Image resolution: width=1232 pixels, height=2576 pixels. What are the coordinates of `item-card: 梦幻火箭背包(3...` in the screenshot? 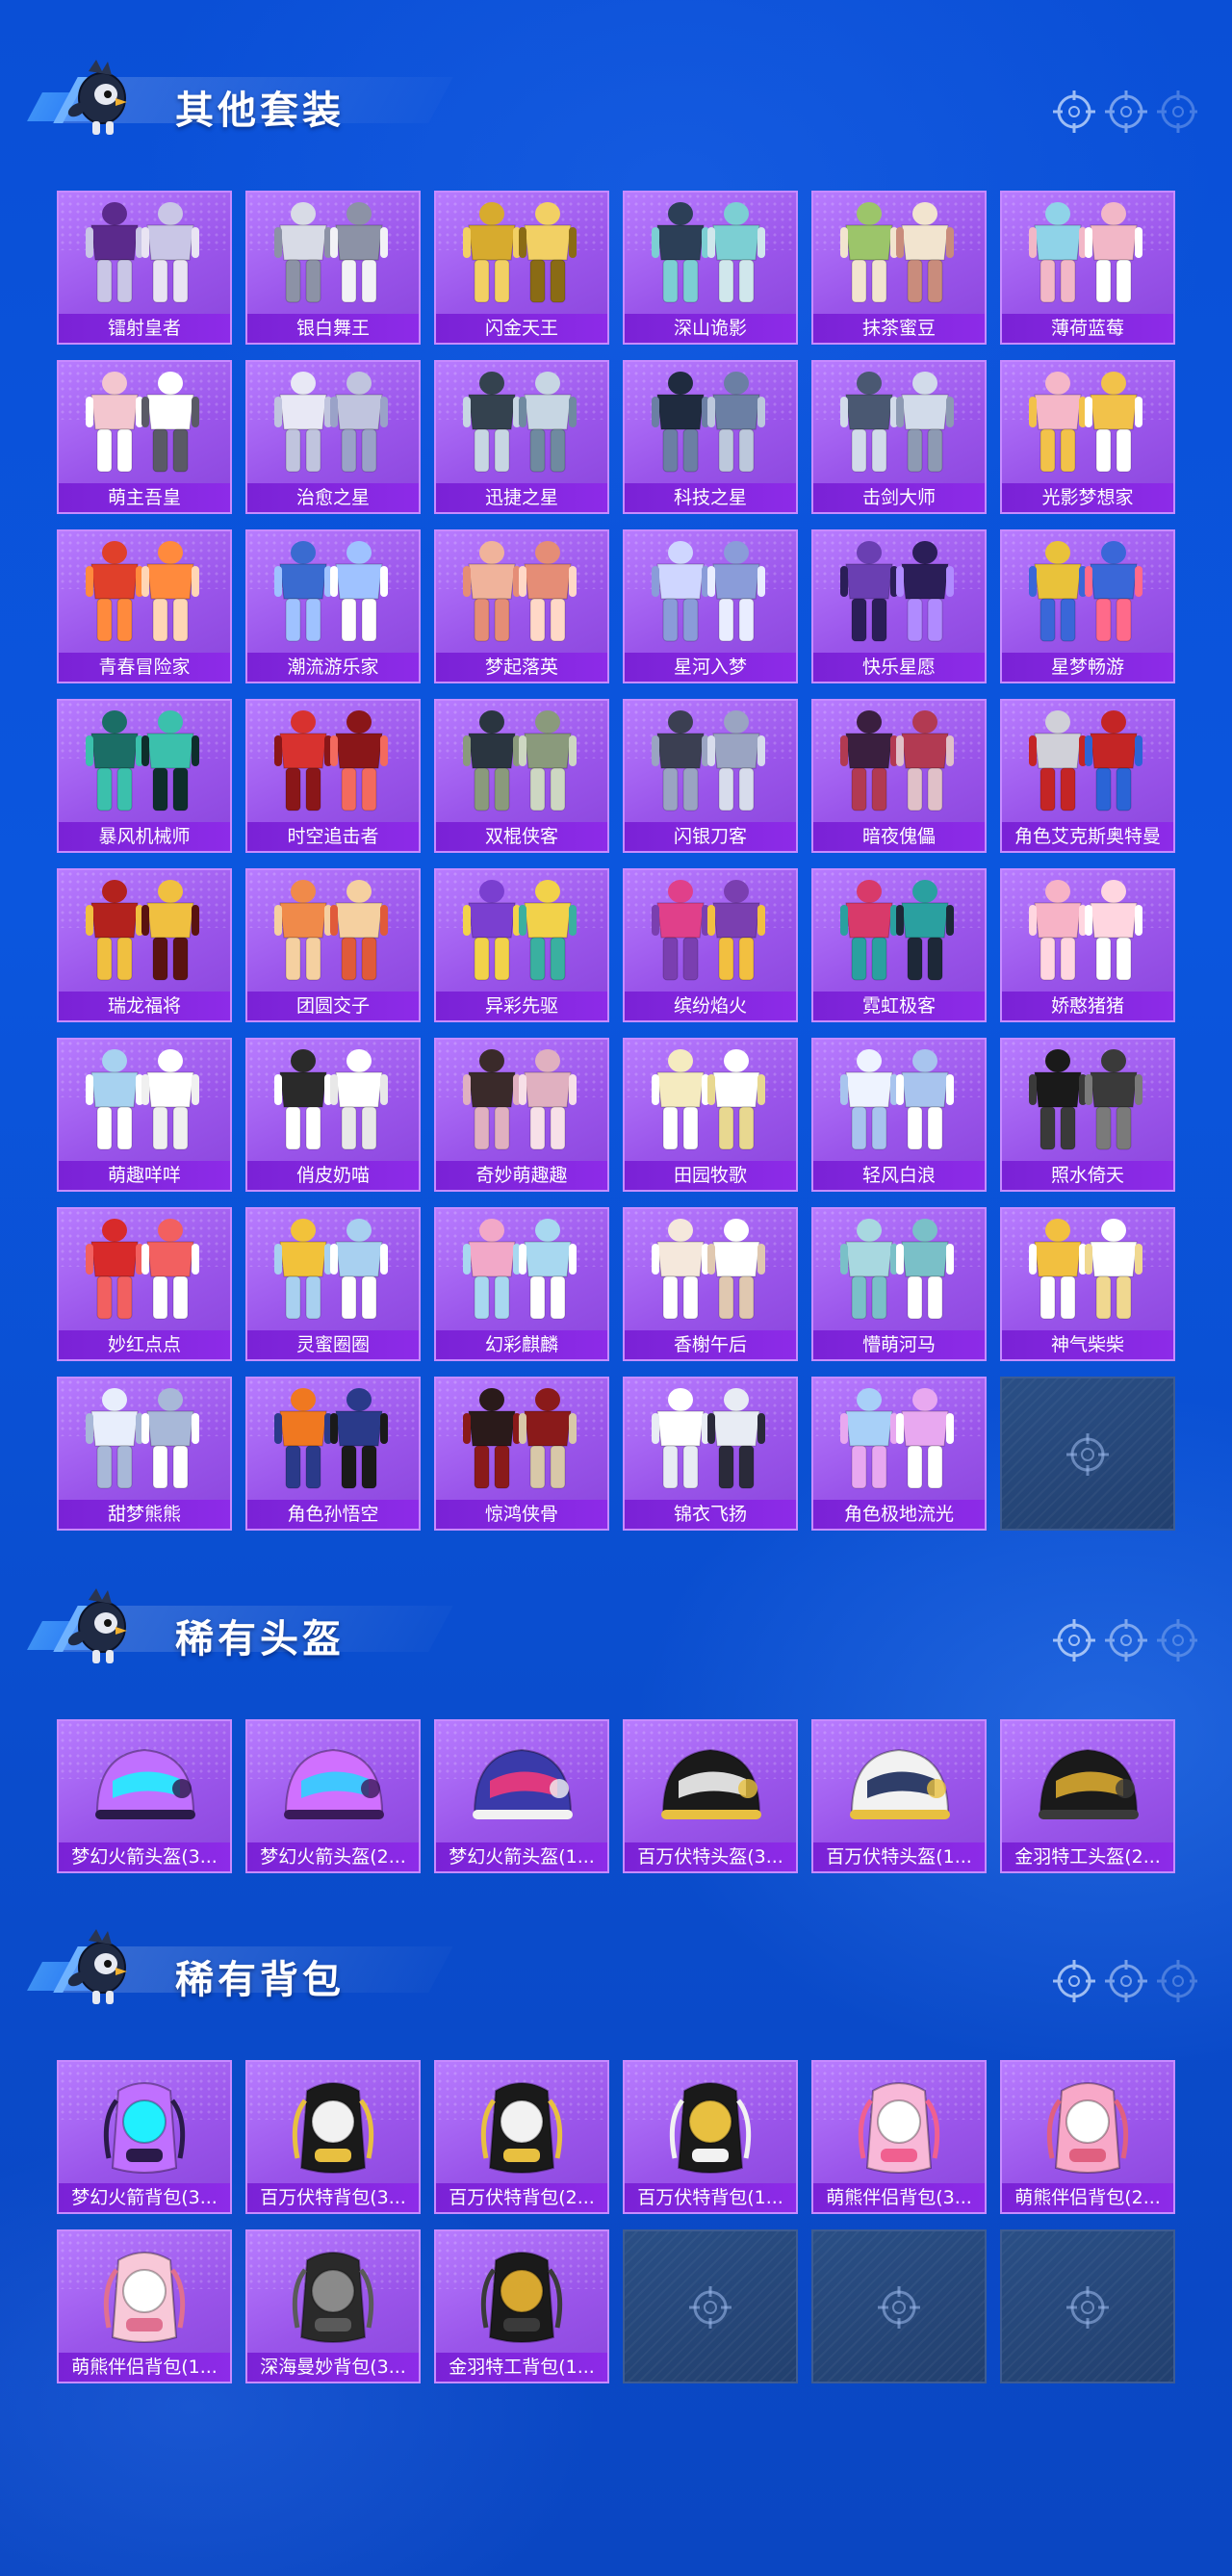 It's located at (144, 2137).